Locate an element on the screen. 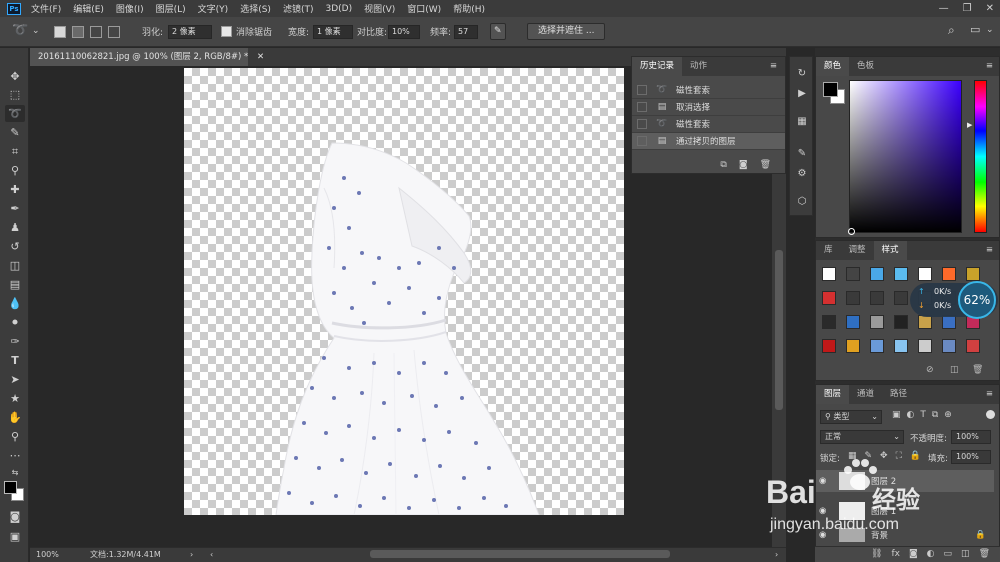 The height and width of the screenshot is (562, 1000). brush-tool-icon: ✒ is located at coordinates (15, 208).